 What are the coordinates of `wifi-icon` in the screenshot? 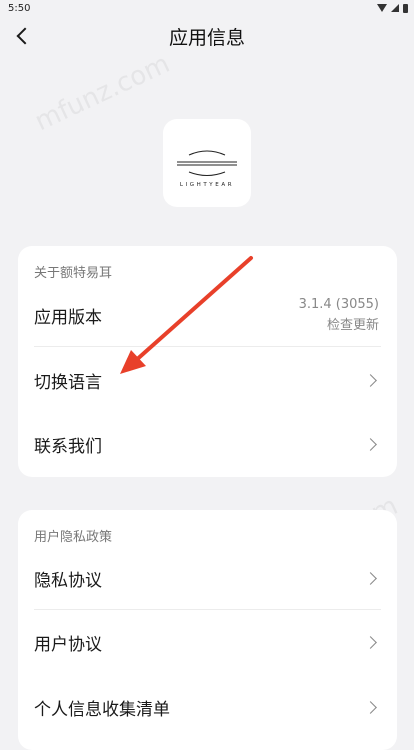 It's located at (382, 8).